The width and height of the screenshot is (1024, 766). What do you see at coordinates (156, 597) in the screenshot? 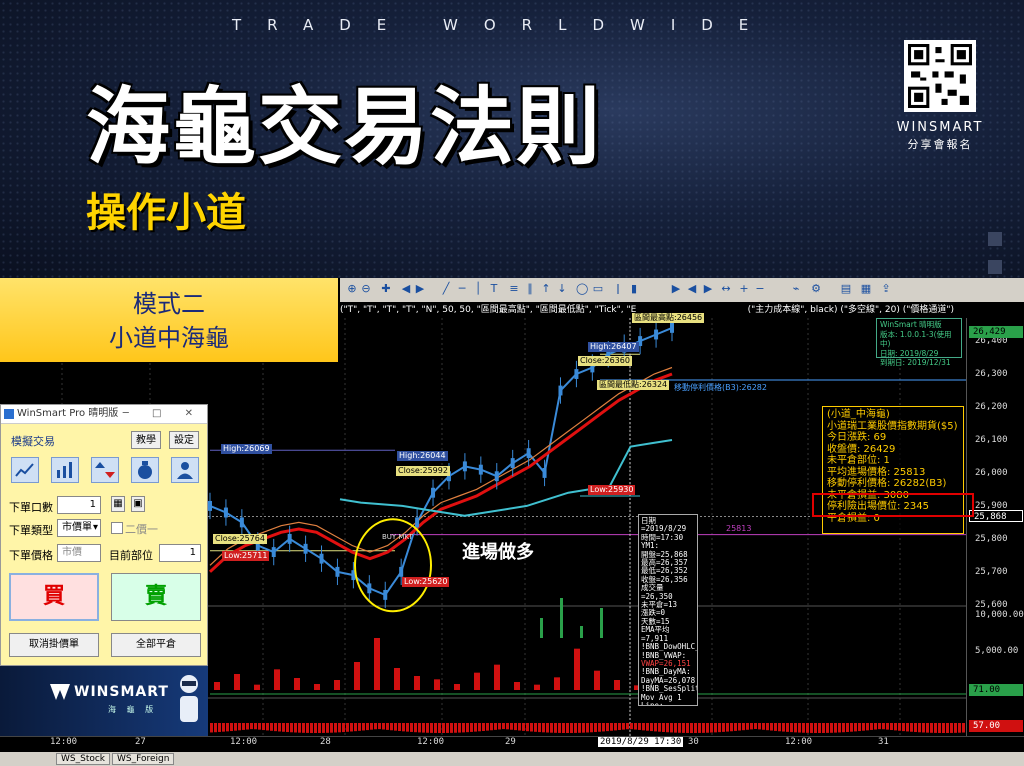
I see `sell-button: 賣` at bounding box center [156, 597].